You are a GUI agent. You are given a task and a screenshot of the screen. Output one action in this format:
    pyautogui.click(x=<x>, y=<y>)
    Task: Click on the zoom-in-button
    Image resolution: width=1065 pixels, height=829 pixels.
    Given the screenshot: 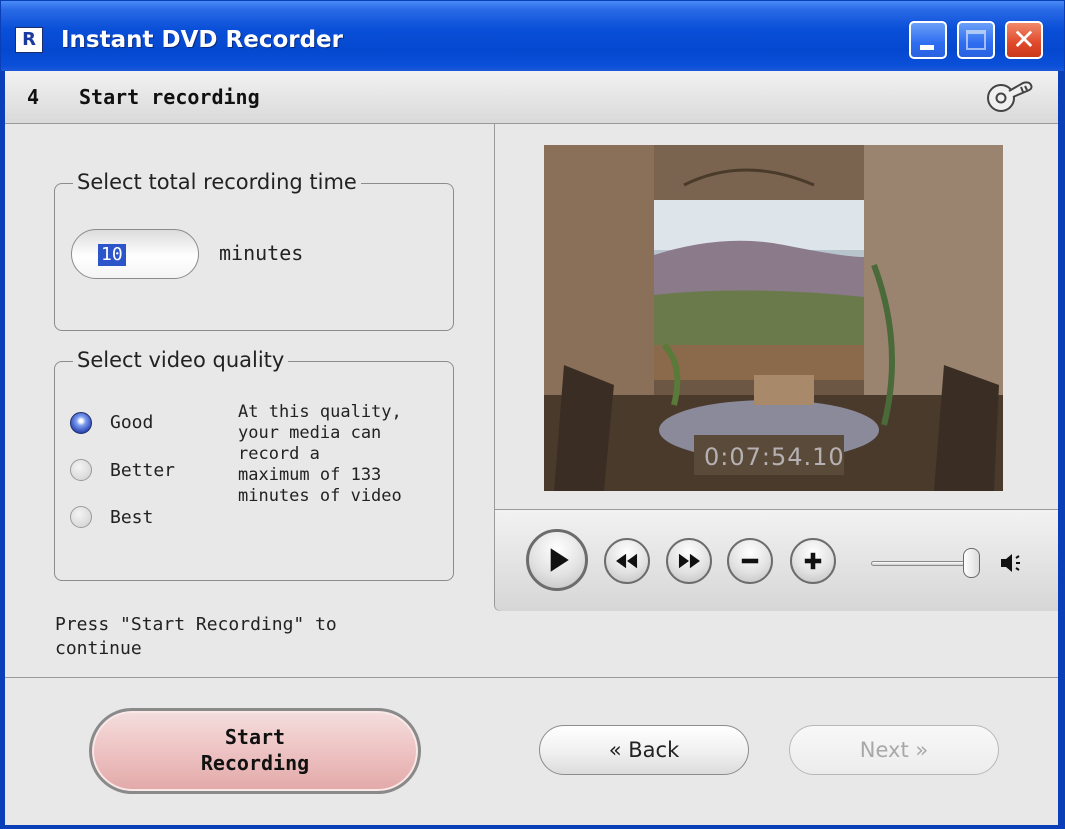 What is the action you would take?
    pyautogui.click(x=813, y=561)
    